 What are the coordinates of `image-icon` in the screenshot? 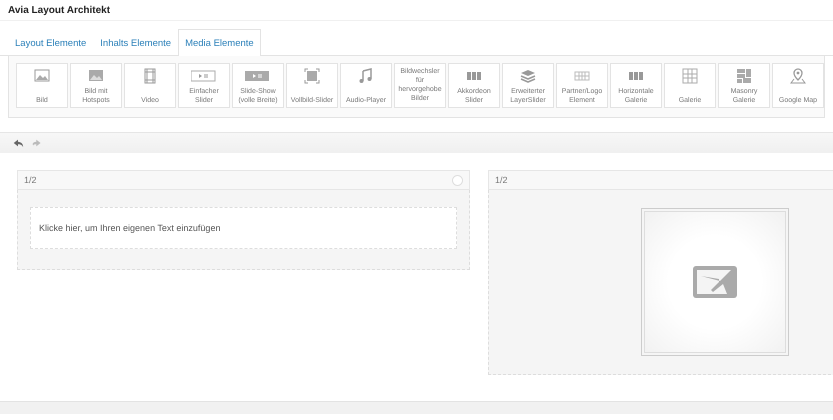 It's located at (714, 282).